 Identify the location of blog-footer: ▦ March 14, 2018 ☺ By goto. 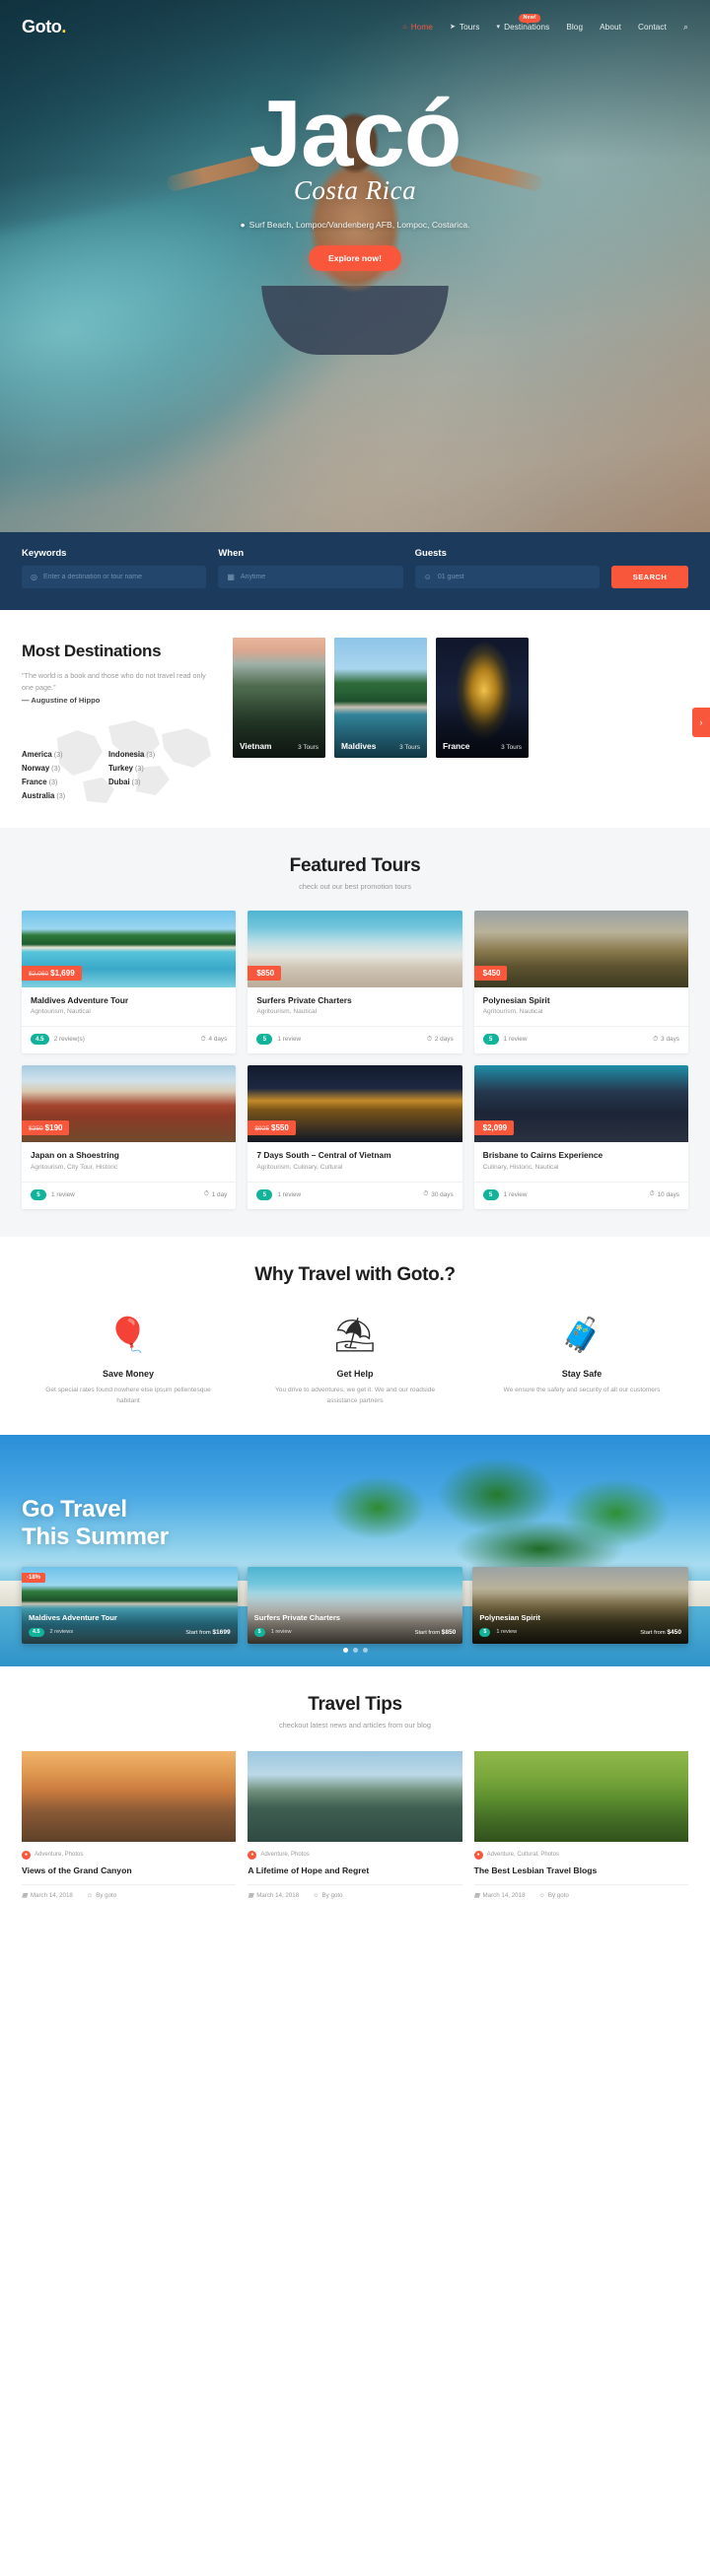
(580, 1891).